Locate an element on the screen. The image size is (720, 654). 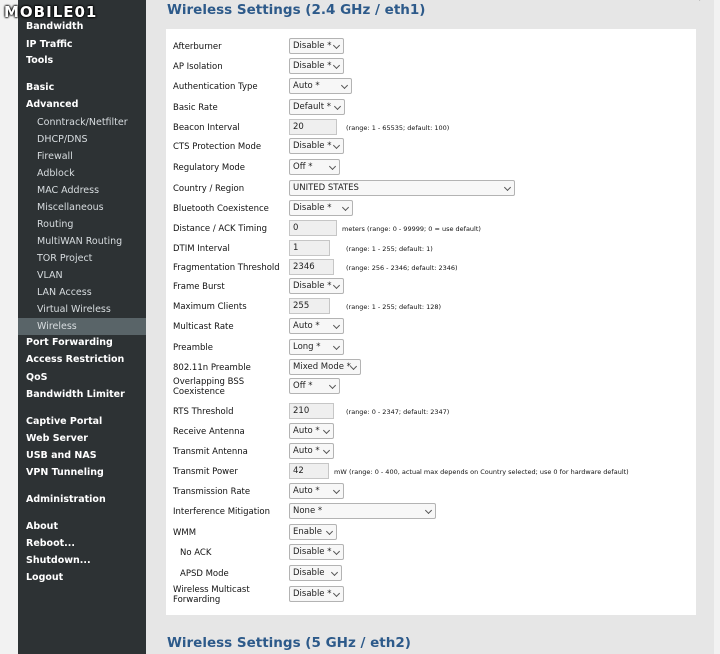
dtim-interval-input: 1 is located at coordinates (309, 248).